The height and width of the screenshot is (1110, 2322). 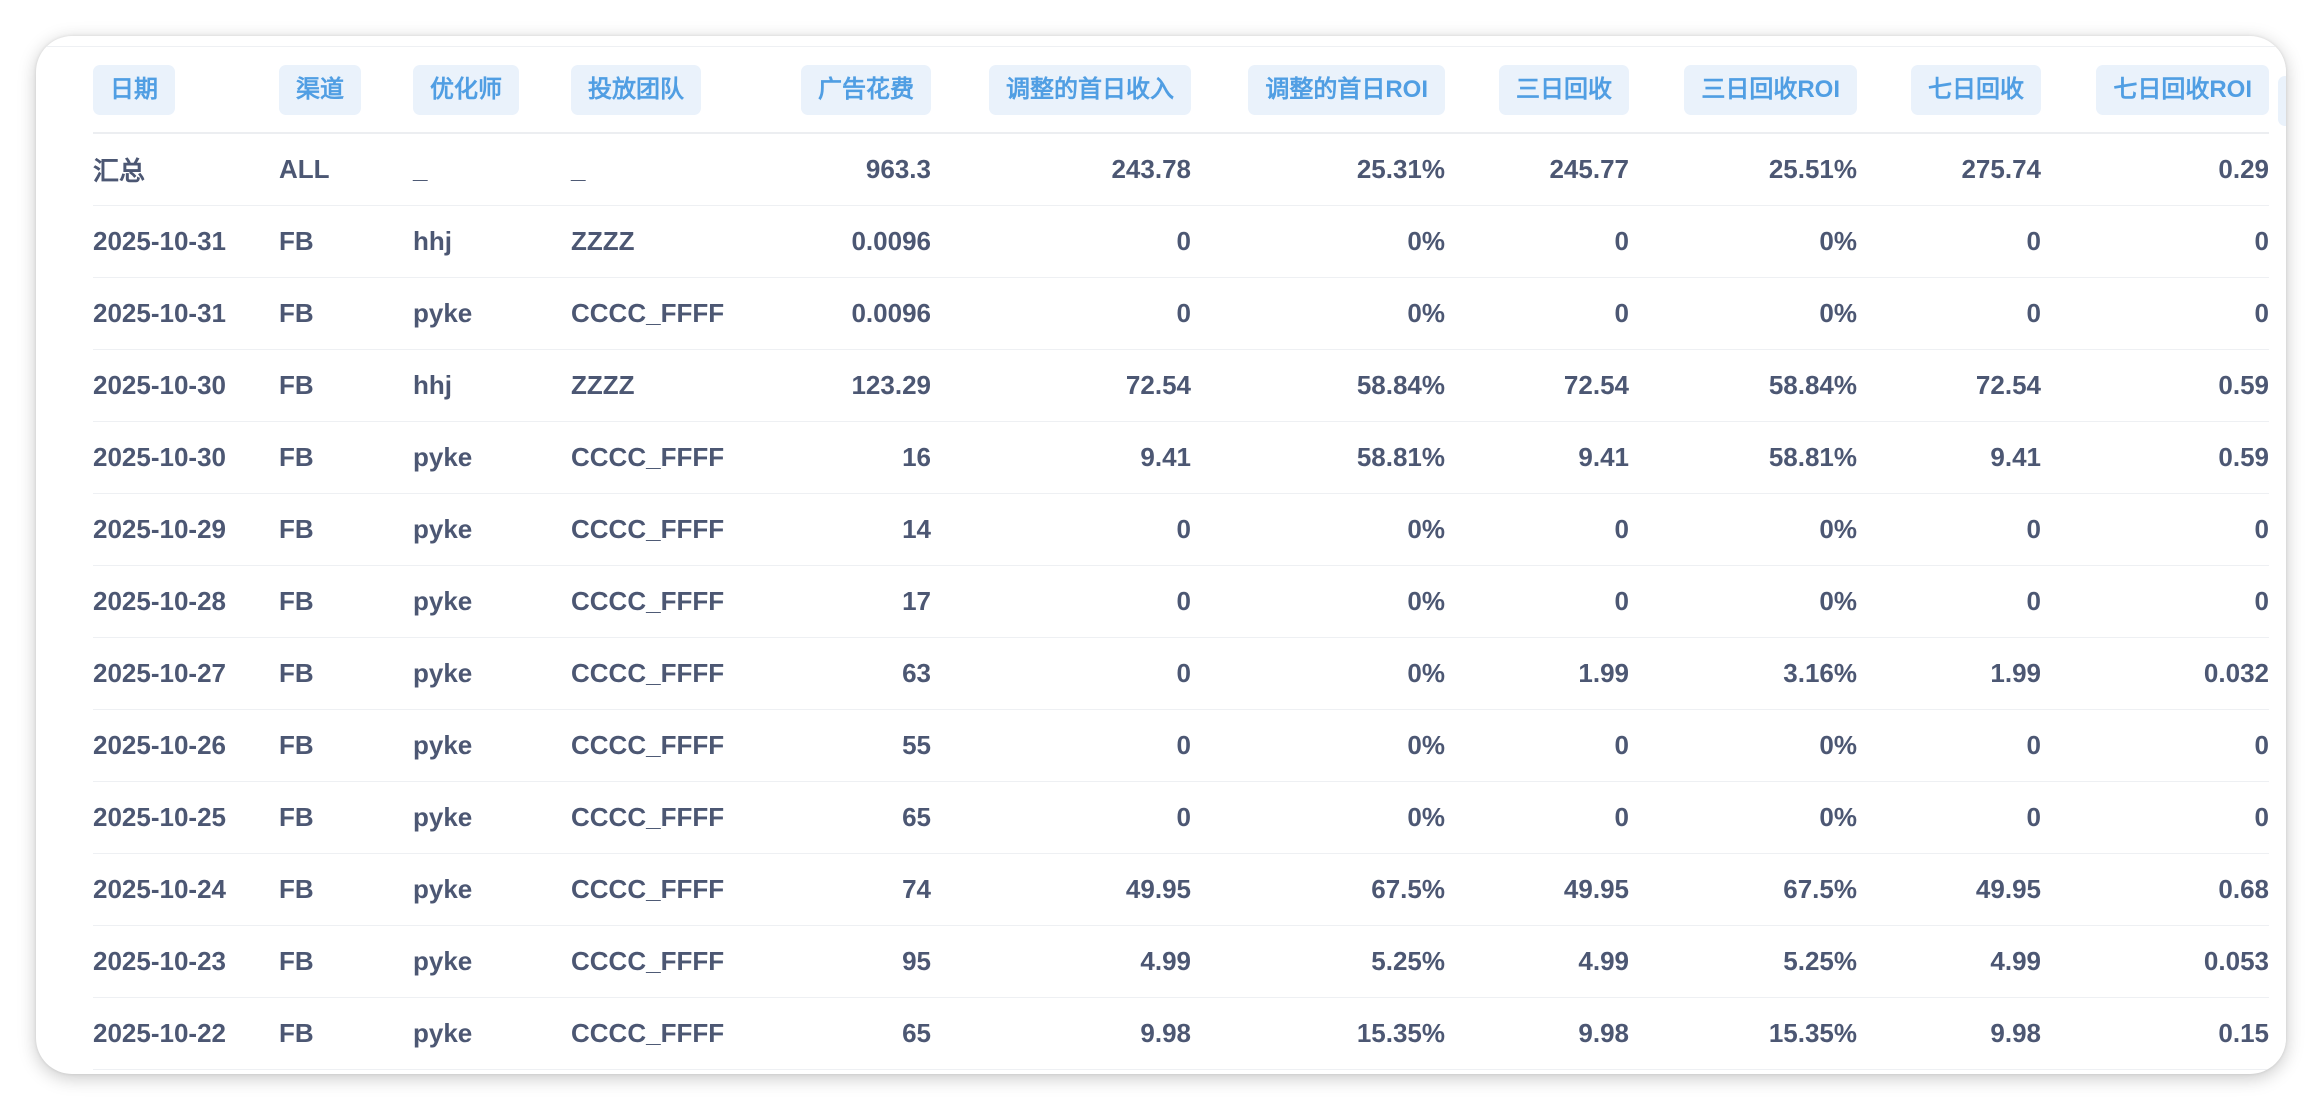 What do you see at coordinates (1743, 169) in the screenshot?
I see `cell-d3_roi: 25.51%` at bounding box center [1743, 169].